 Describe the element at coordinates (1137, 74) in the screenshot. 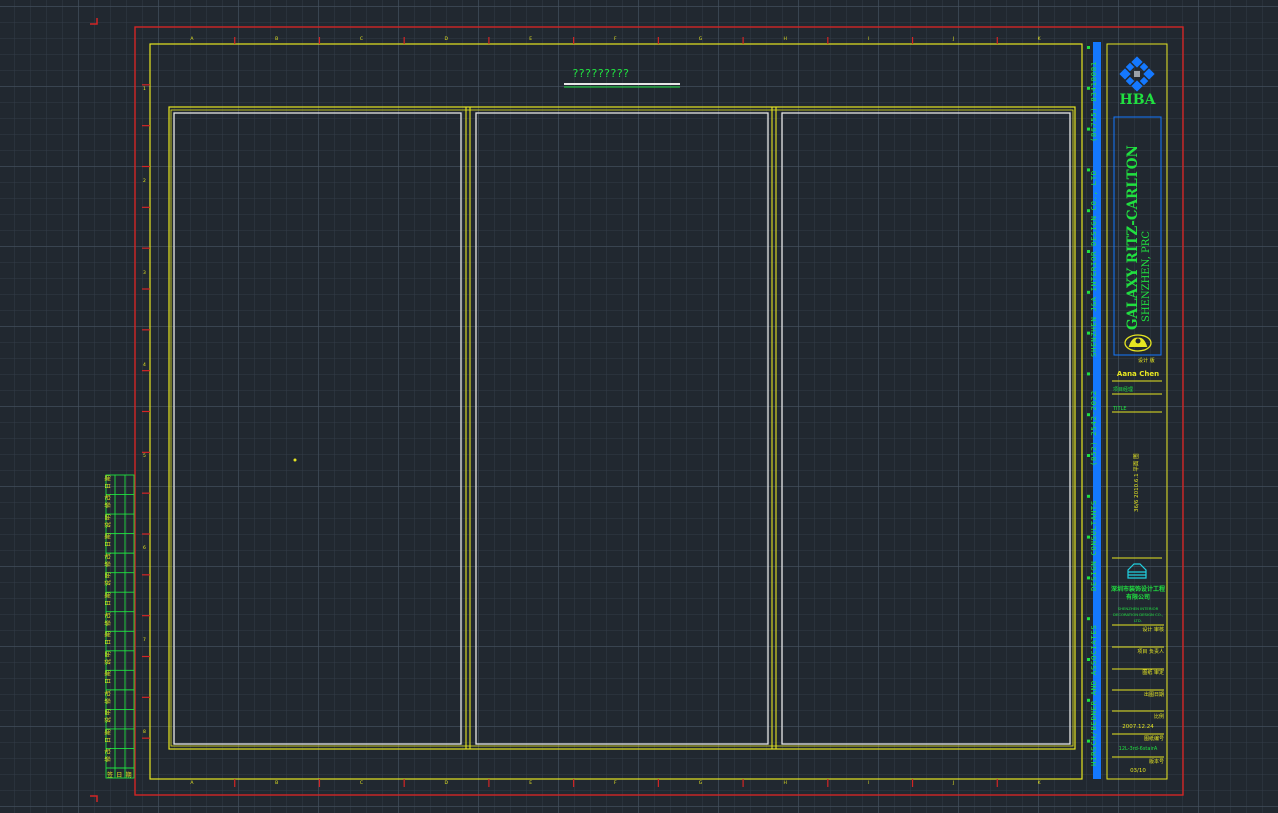

I see `hba-logo-icon` at that location.